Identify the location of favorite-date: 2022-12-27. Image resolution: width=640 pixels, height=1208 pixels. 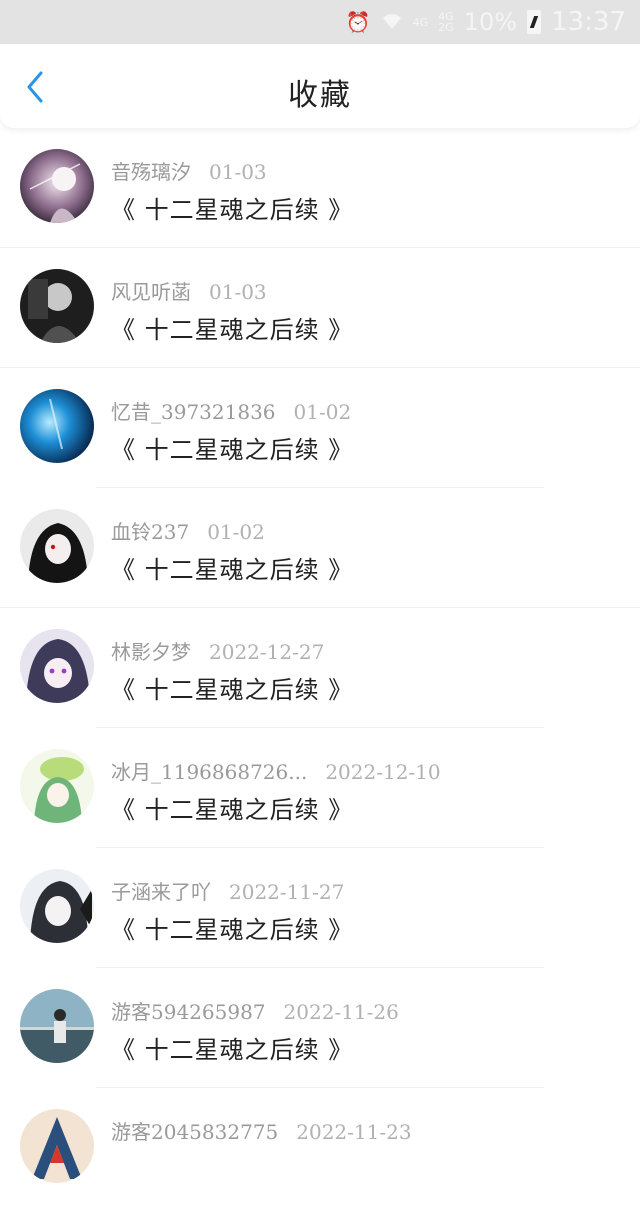
(267, 652).